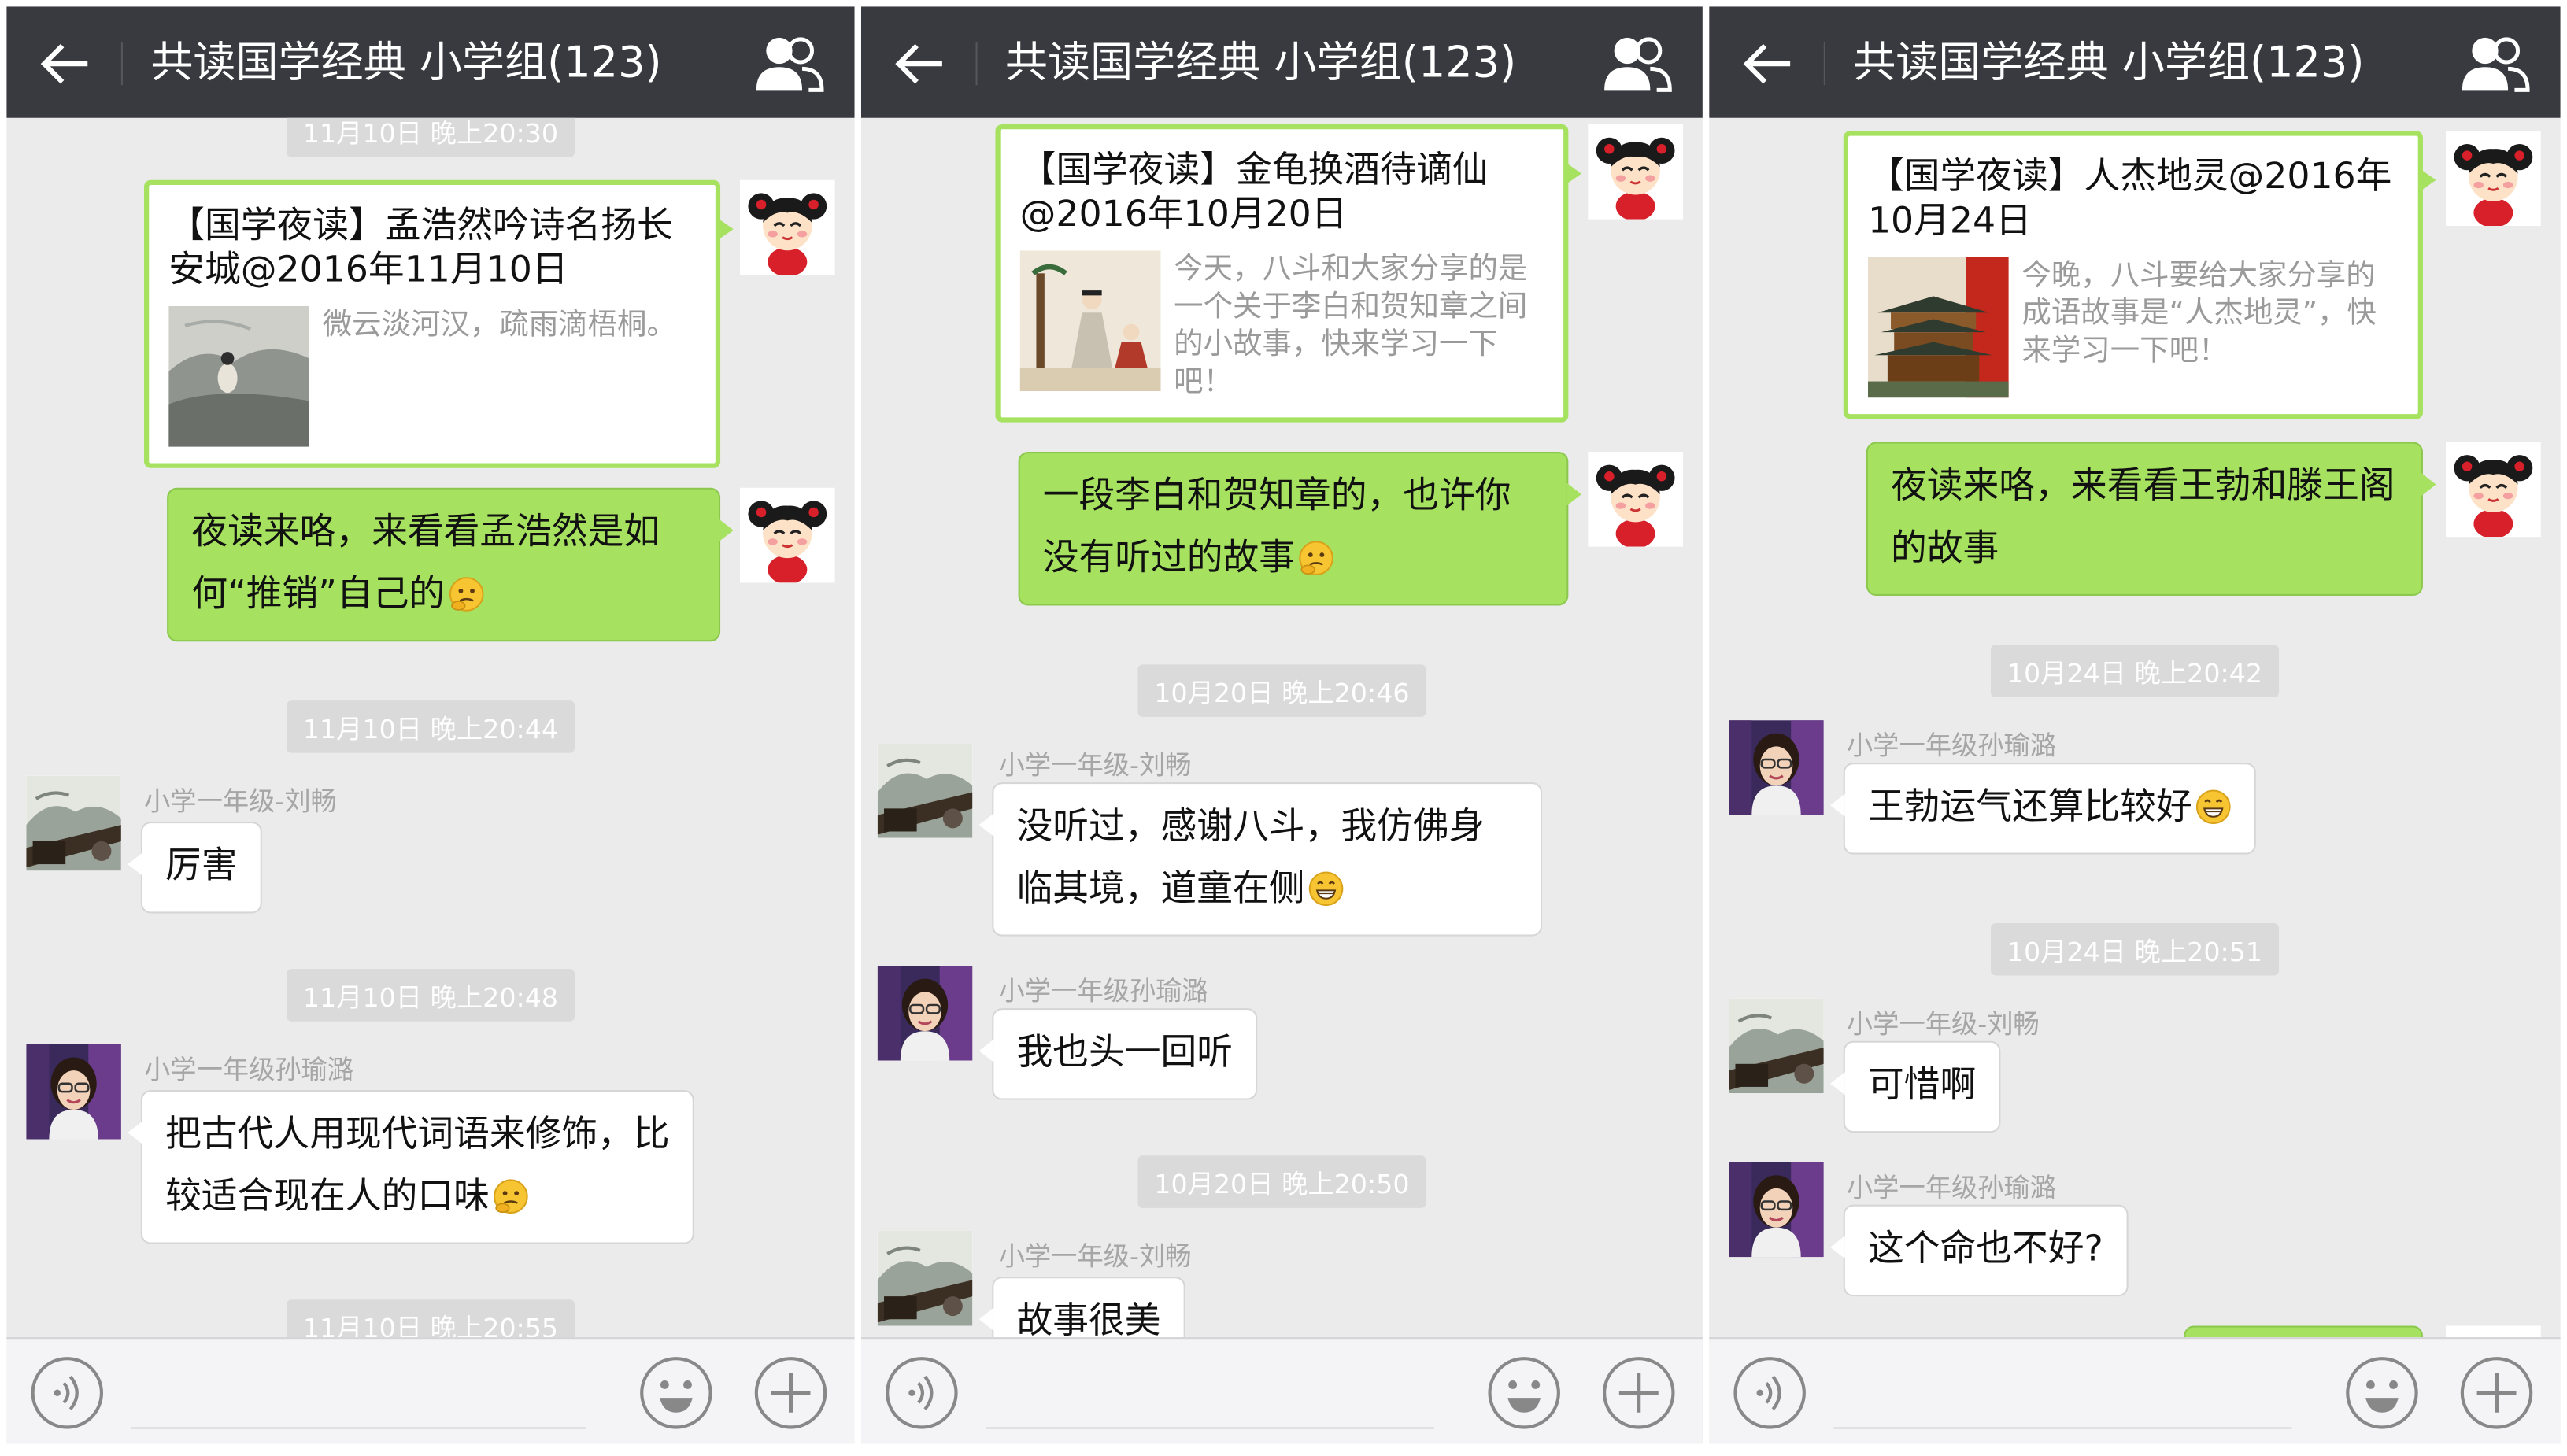 Image resolution: width=2567 pixels, height=1456 pixels. Describe the element at coordinates (201, 867) in the screenshot. I see `message-text: 厉害` at that location.